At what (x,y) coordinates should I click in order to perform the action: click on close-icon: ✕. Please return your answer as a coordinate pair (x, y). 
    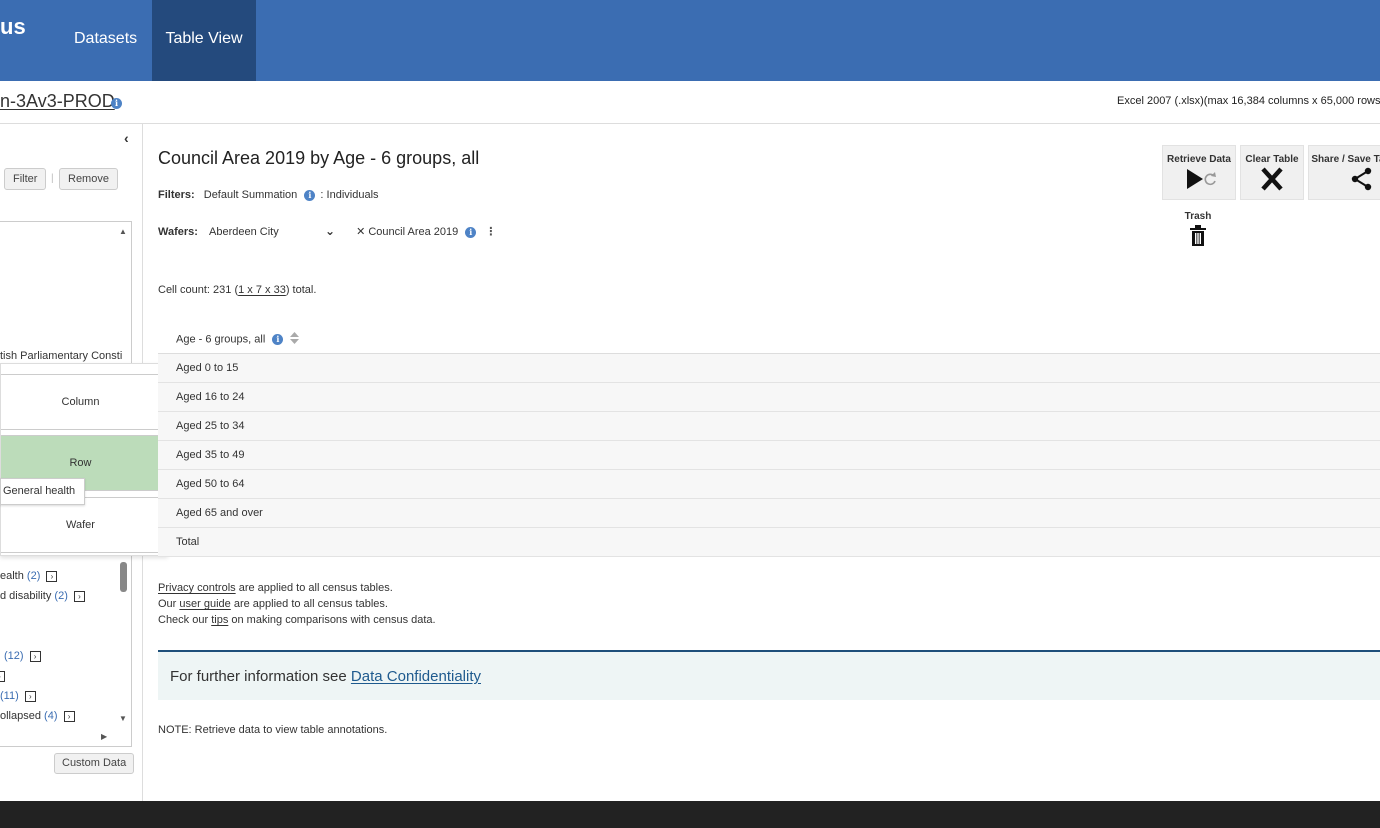
    Looking at the image, I should click on (360, 232).